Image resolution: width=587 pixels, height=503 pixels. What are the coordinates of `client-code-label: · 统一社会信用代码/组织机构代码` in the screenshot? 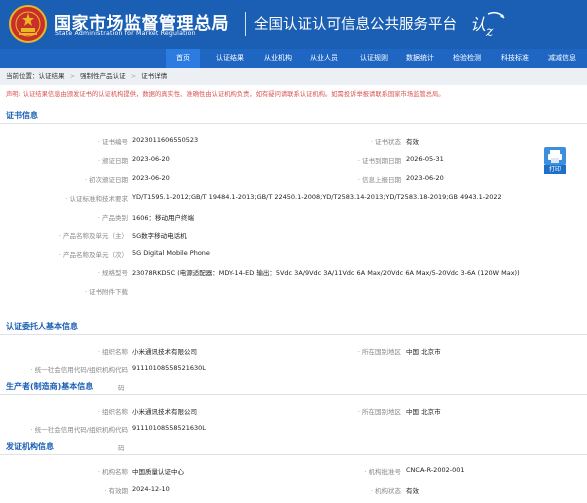 It's located at (79, 370).